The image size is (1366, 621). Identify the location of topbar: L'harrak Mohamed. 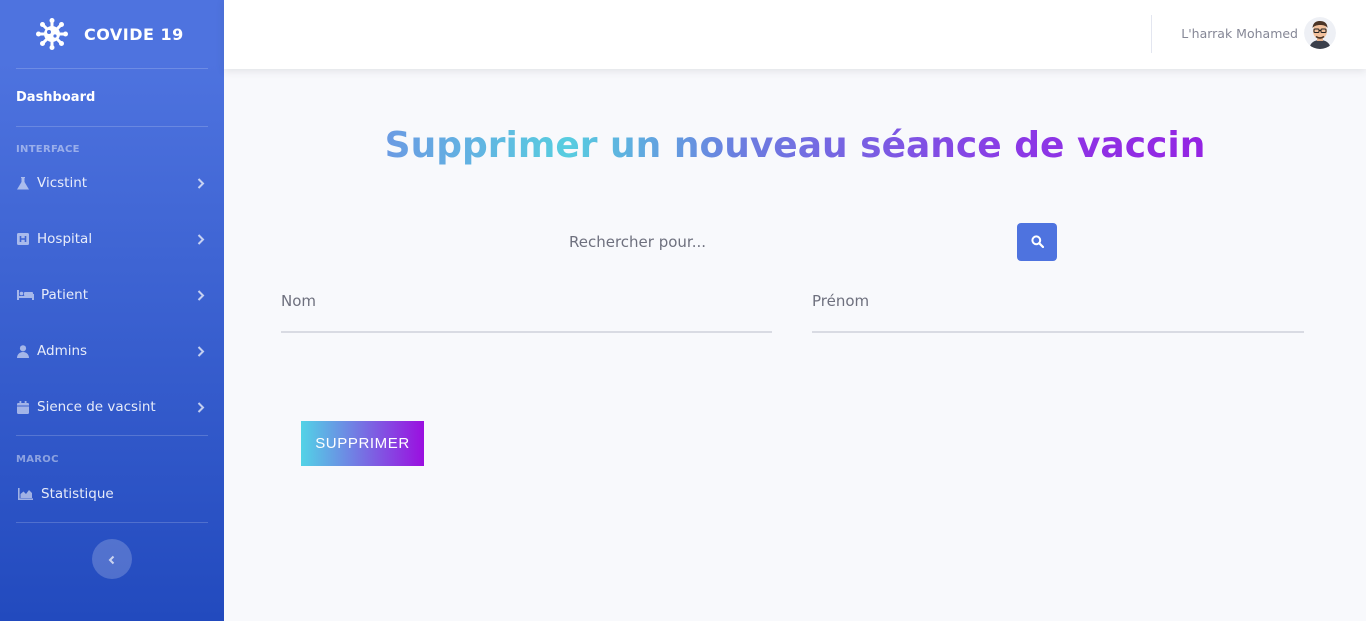
(795, 34).